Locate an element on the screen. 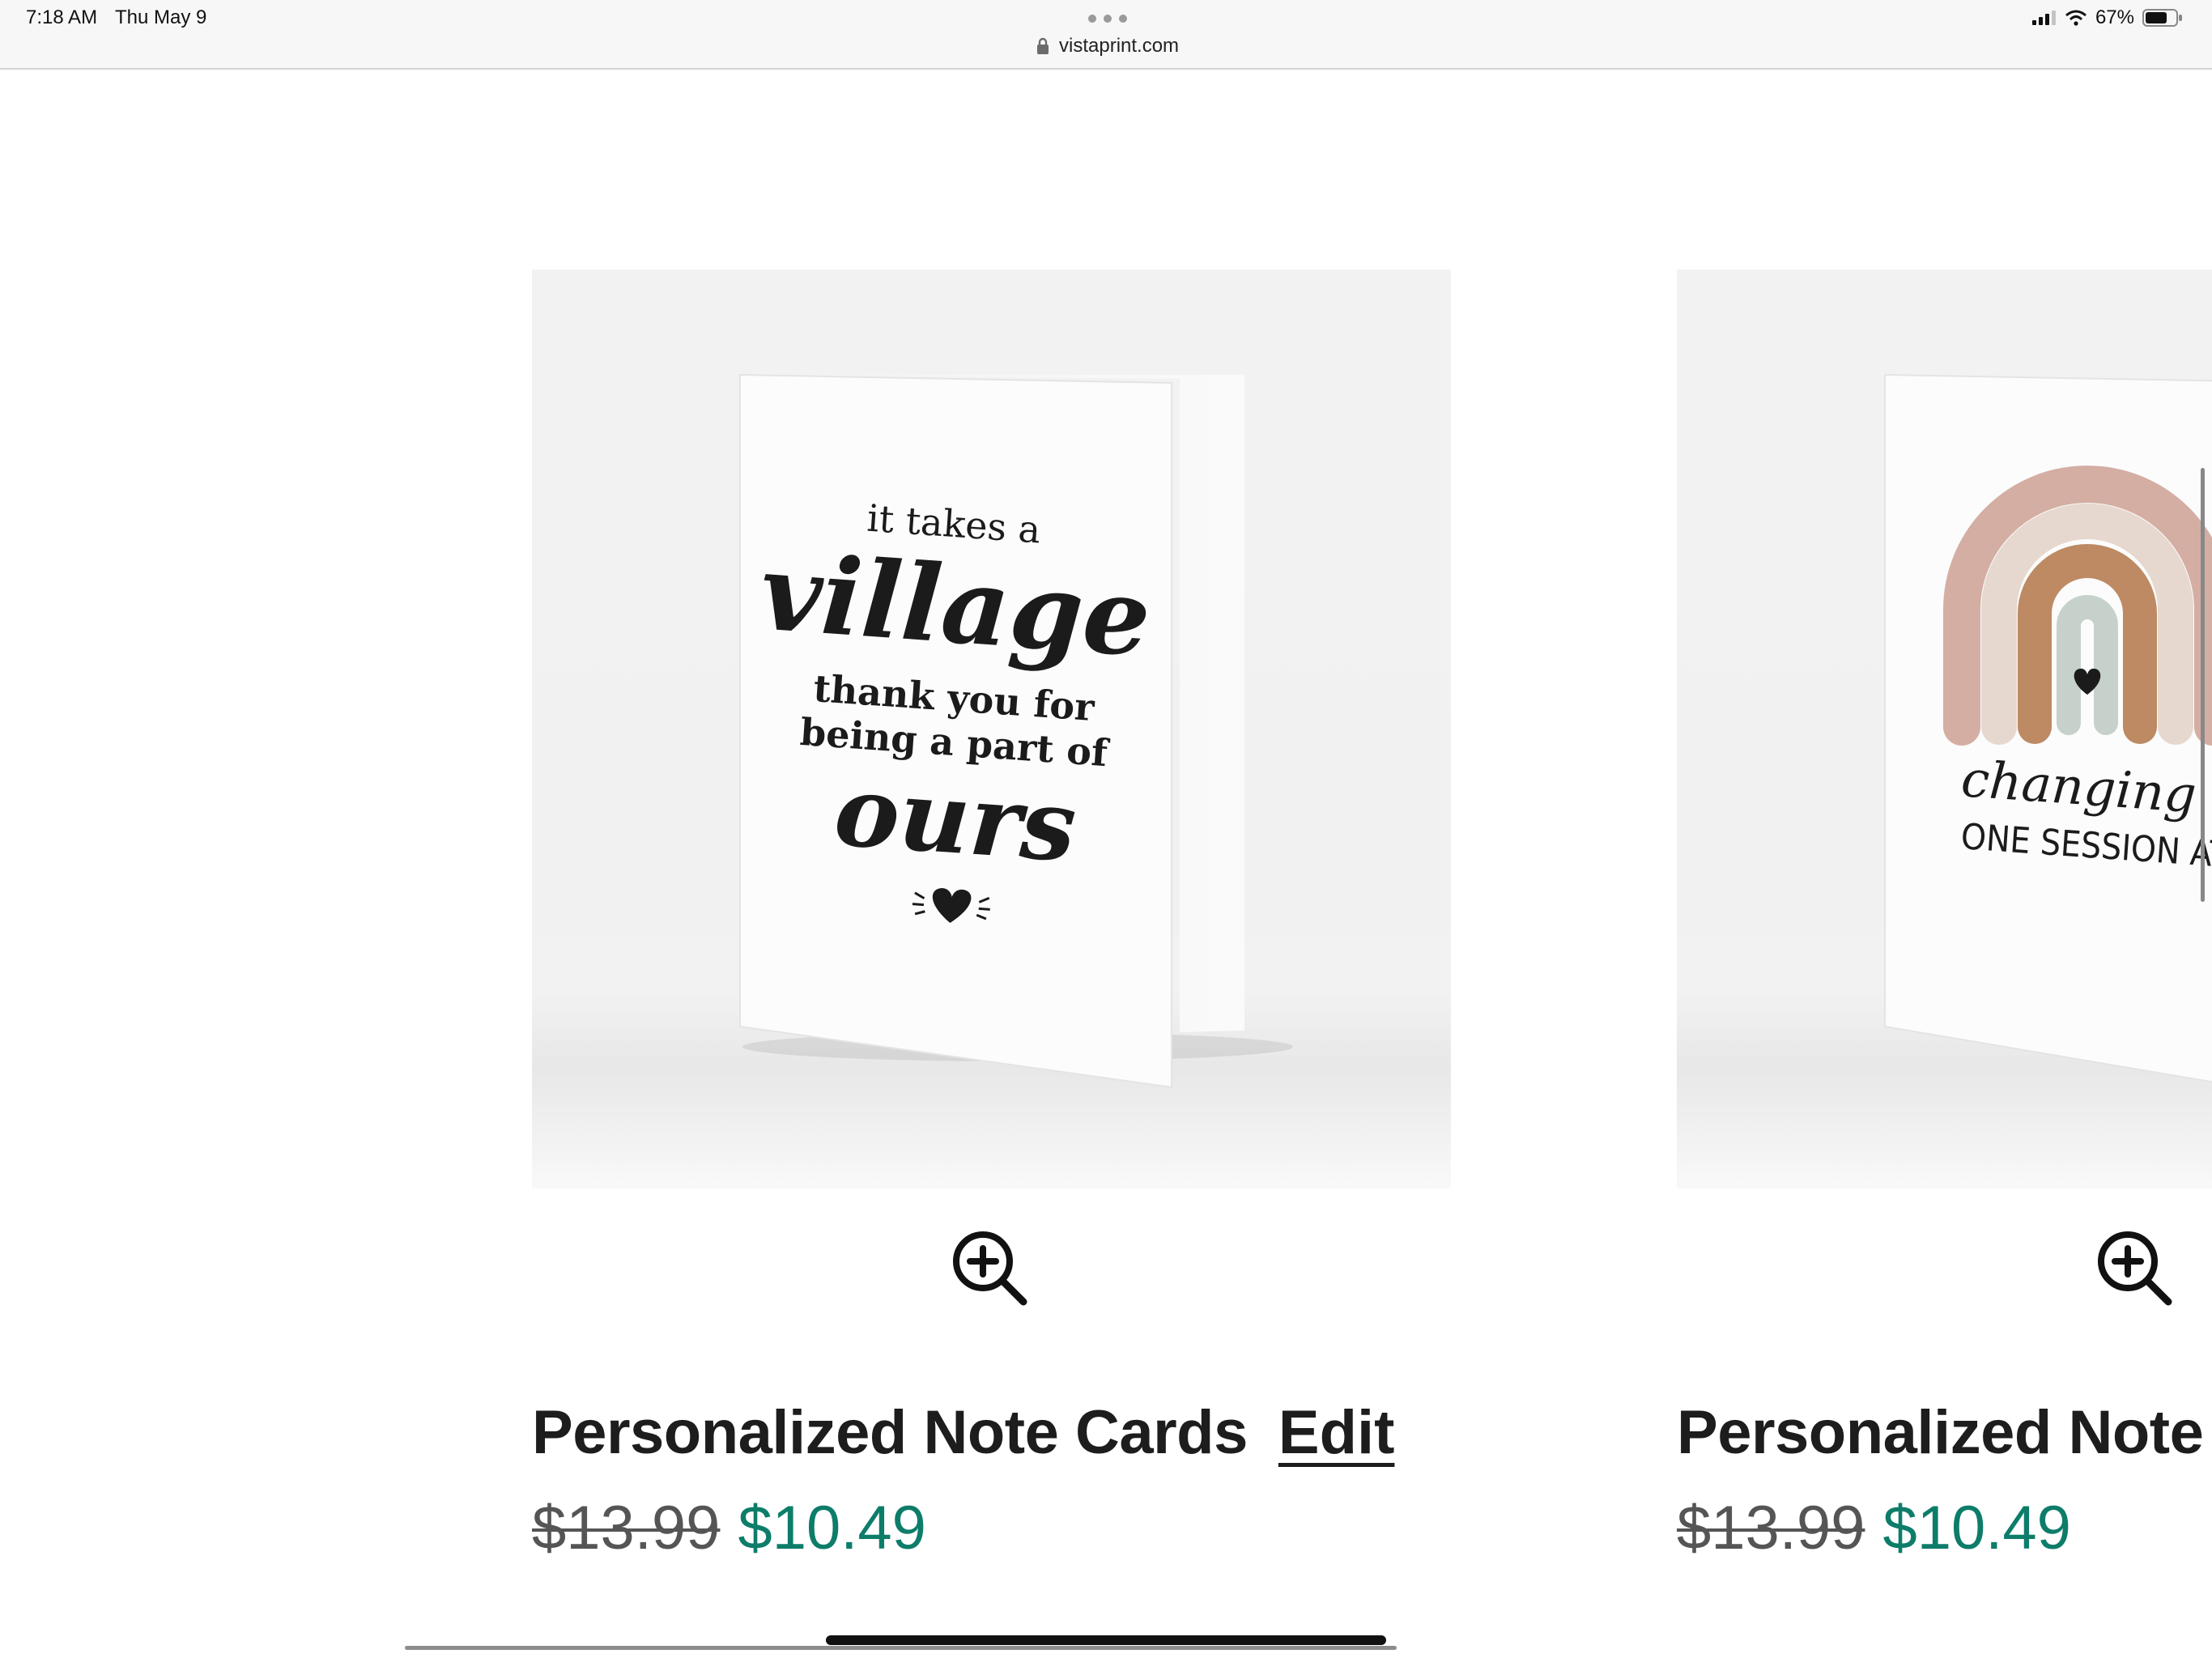  horizontal-scroll-track is located at coordinates (901, 1648).